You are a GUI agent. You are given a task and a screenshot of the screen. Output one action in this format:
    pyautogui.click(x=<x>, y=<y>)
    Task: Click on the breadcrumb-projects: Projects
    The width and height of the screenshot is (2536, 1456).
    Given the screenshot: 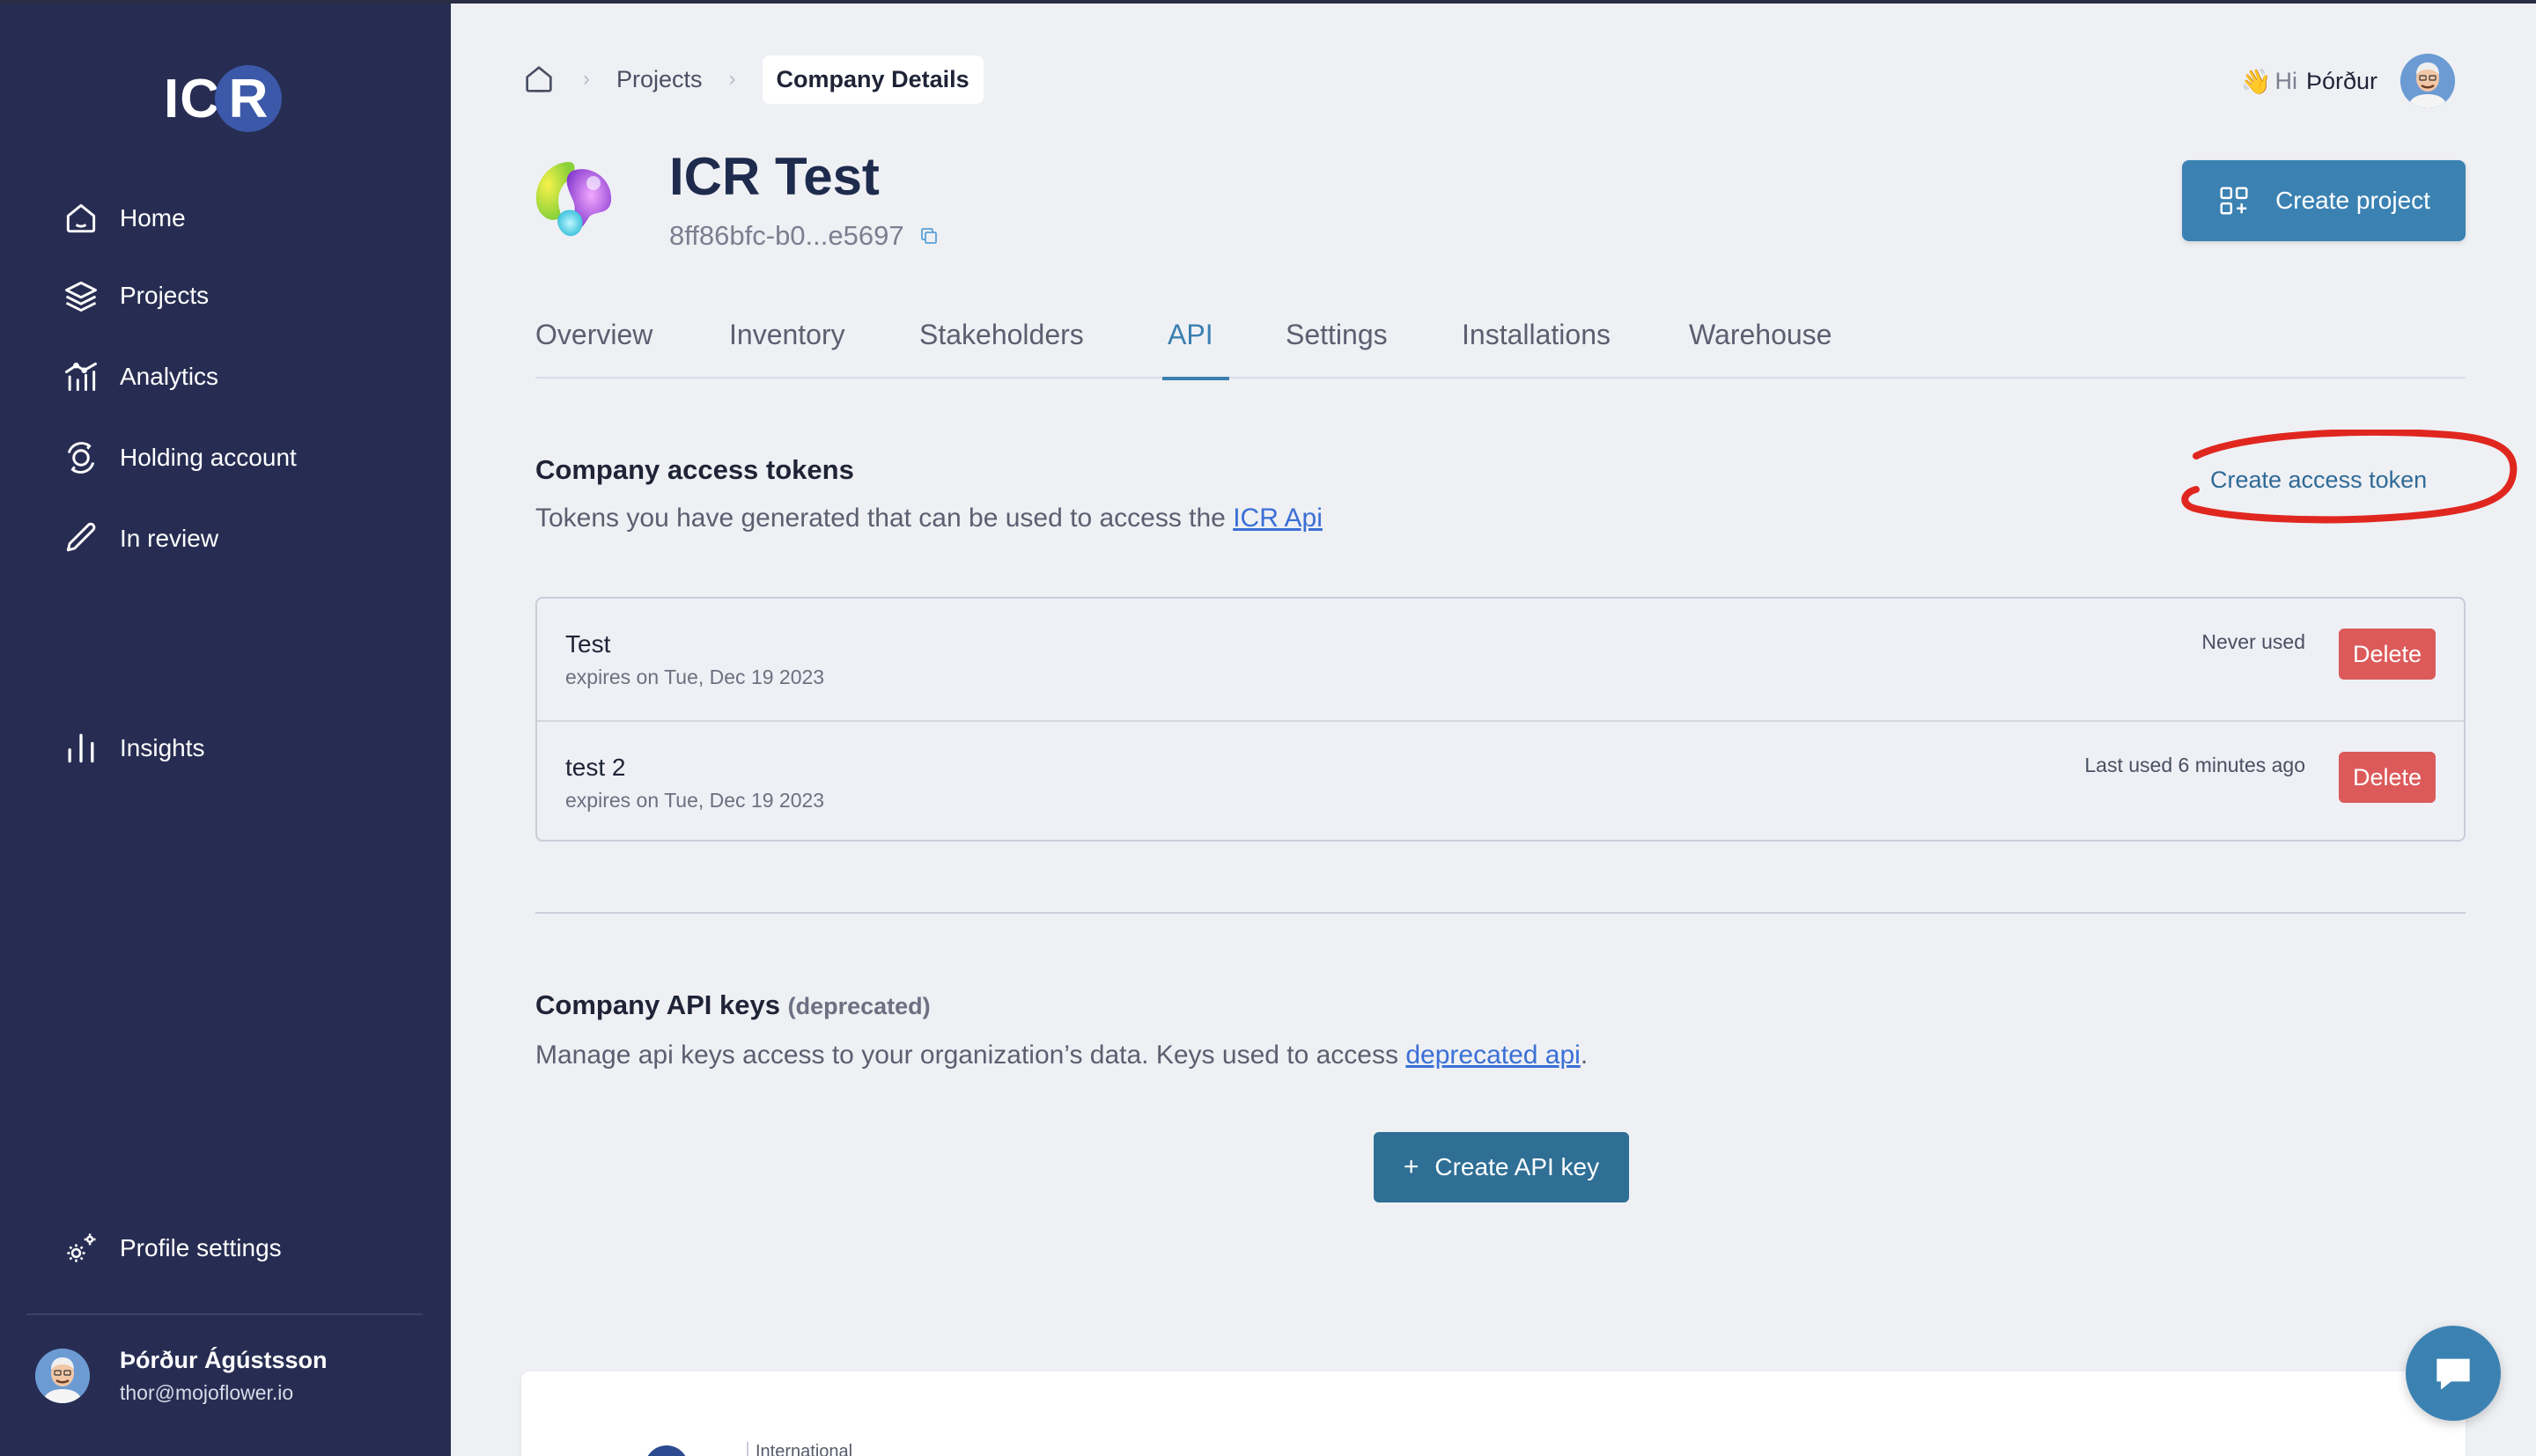 What is the action you would take?
    pyautogui.click(x=659, y=79)
    